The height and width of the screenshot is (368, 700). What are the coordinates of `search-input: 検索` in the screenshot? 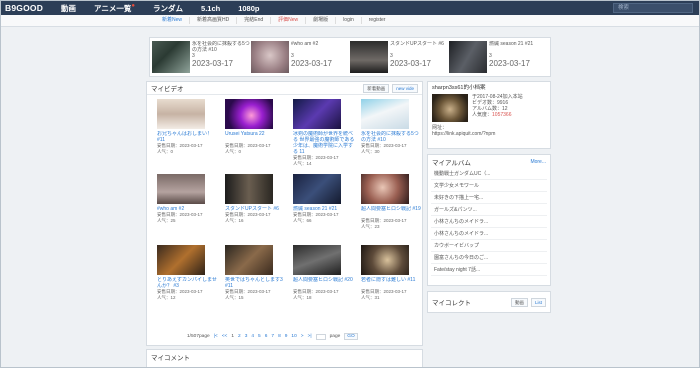 It's located at (653, 8).